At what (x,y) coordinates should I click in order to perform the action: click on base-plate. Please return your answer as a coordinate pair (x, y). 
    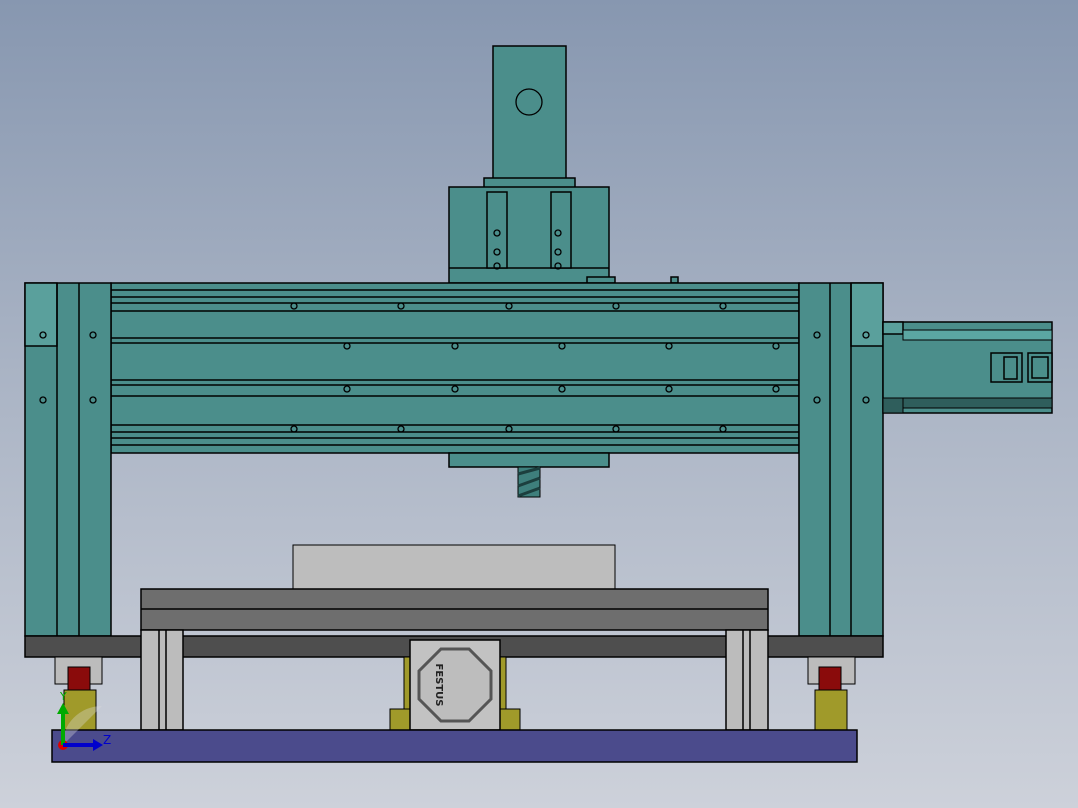
    Looking at the image, I should click on (454, 746).